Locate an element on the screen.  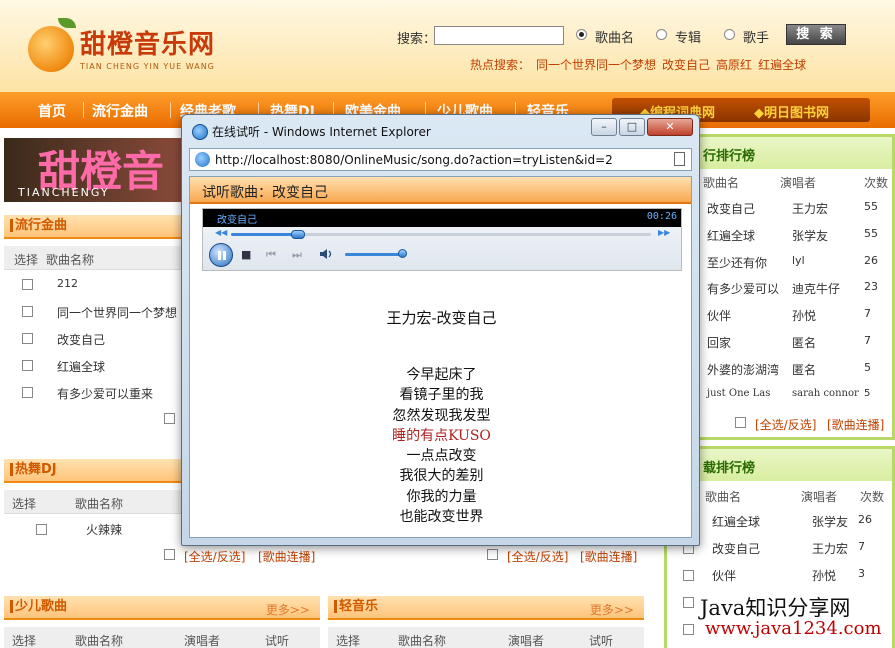
player-time: 00:26 is located at coordinates (661, 216).